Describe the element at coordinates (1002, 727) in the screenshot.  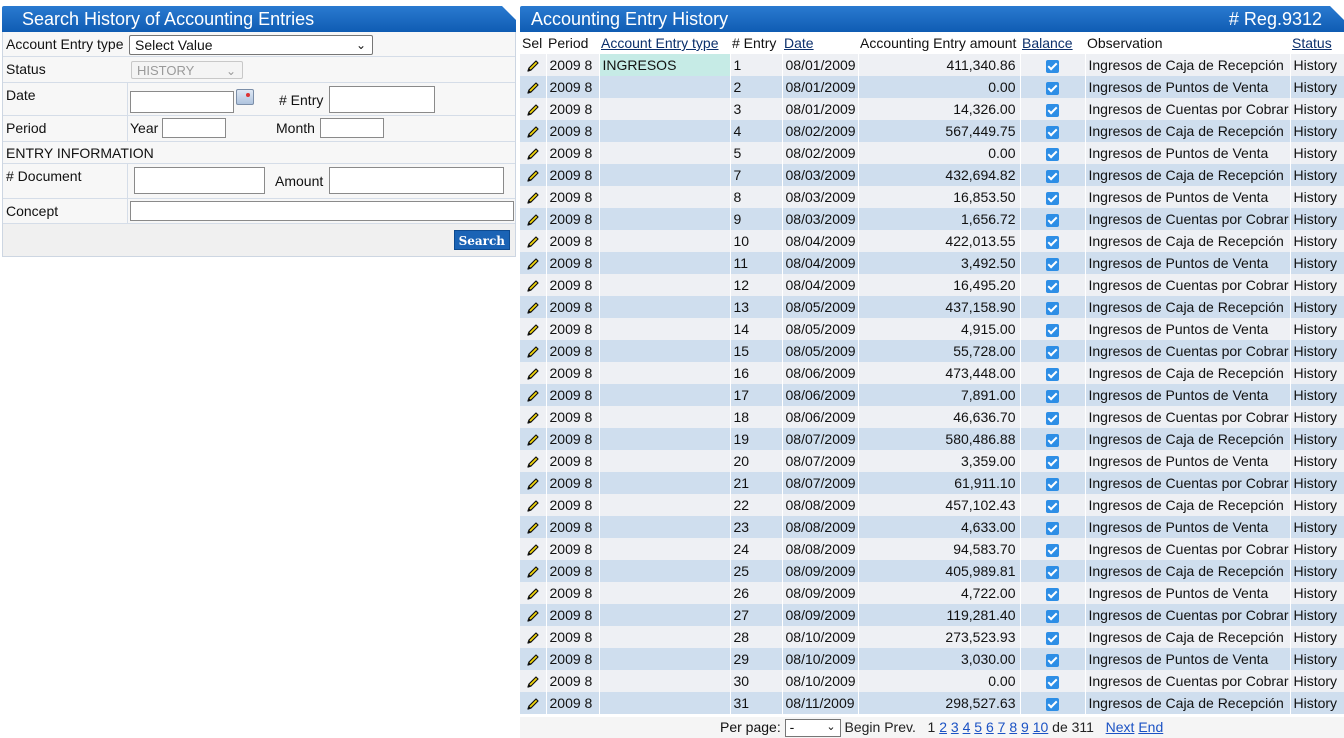
I see `page-link: 7` at that location.